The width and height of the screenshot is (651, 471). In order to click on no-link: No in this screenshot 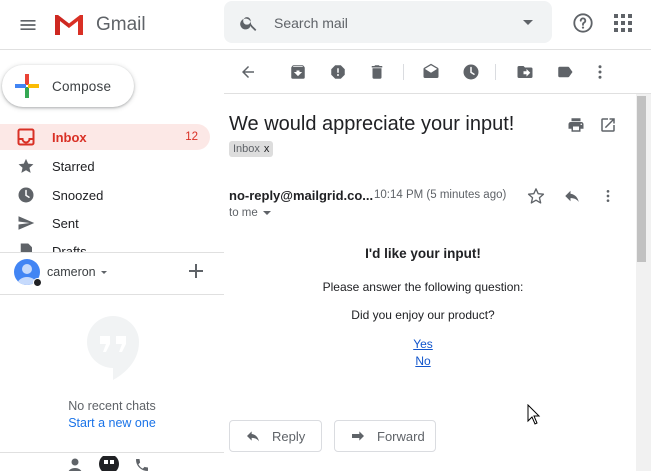, I will do `click(422, 361)`.